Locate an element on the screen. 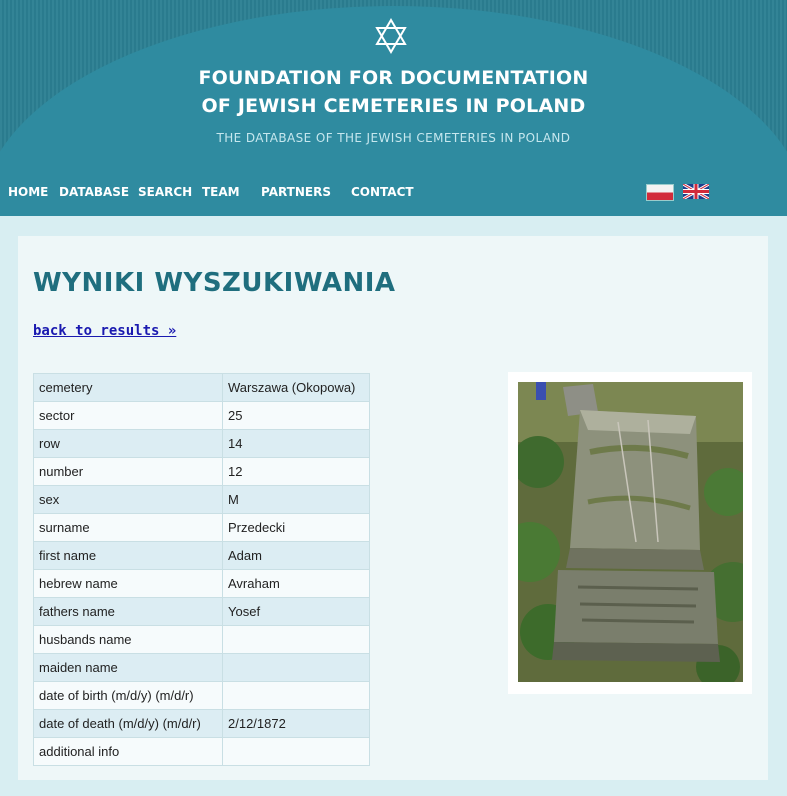  field-value: M is located at coordinates (296, 499).